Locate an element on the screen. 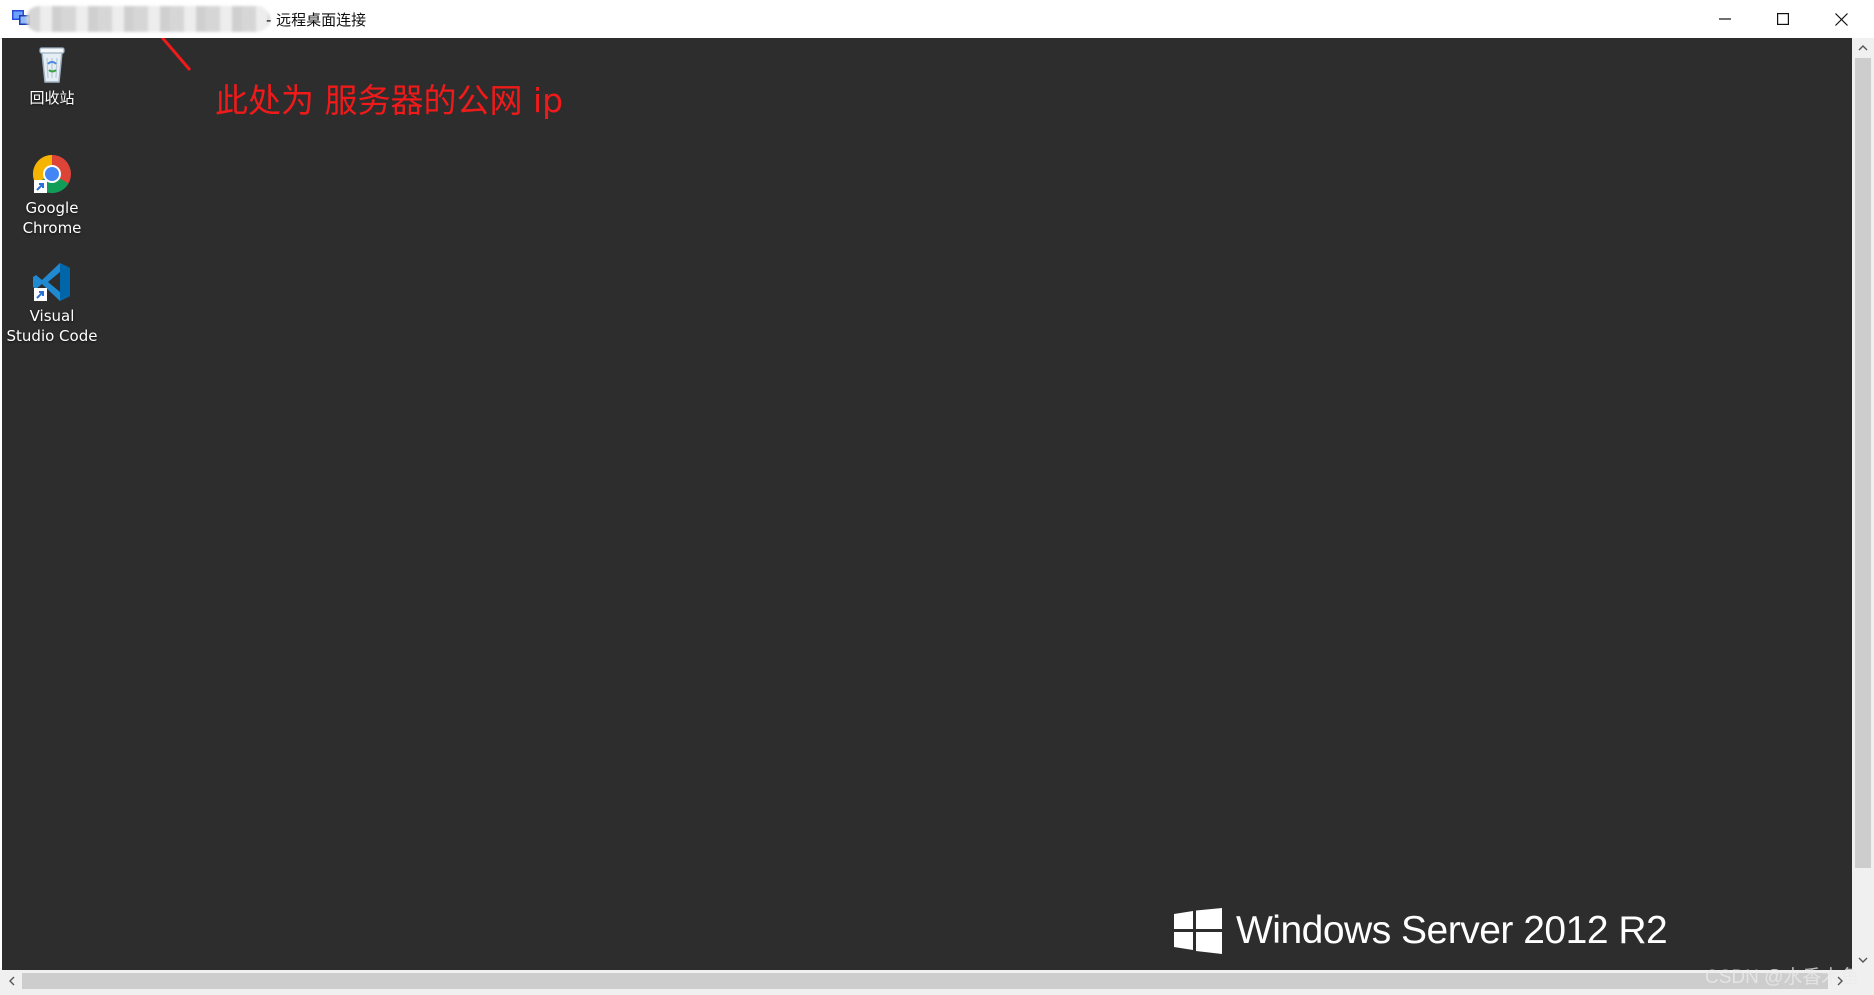  windows-logo-icon is located at coordinates (1198, 931).